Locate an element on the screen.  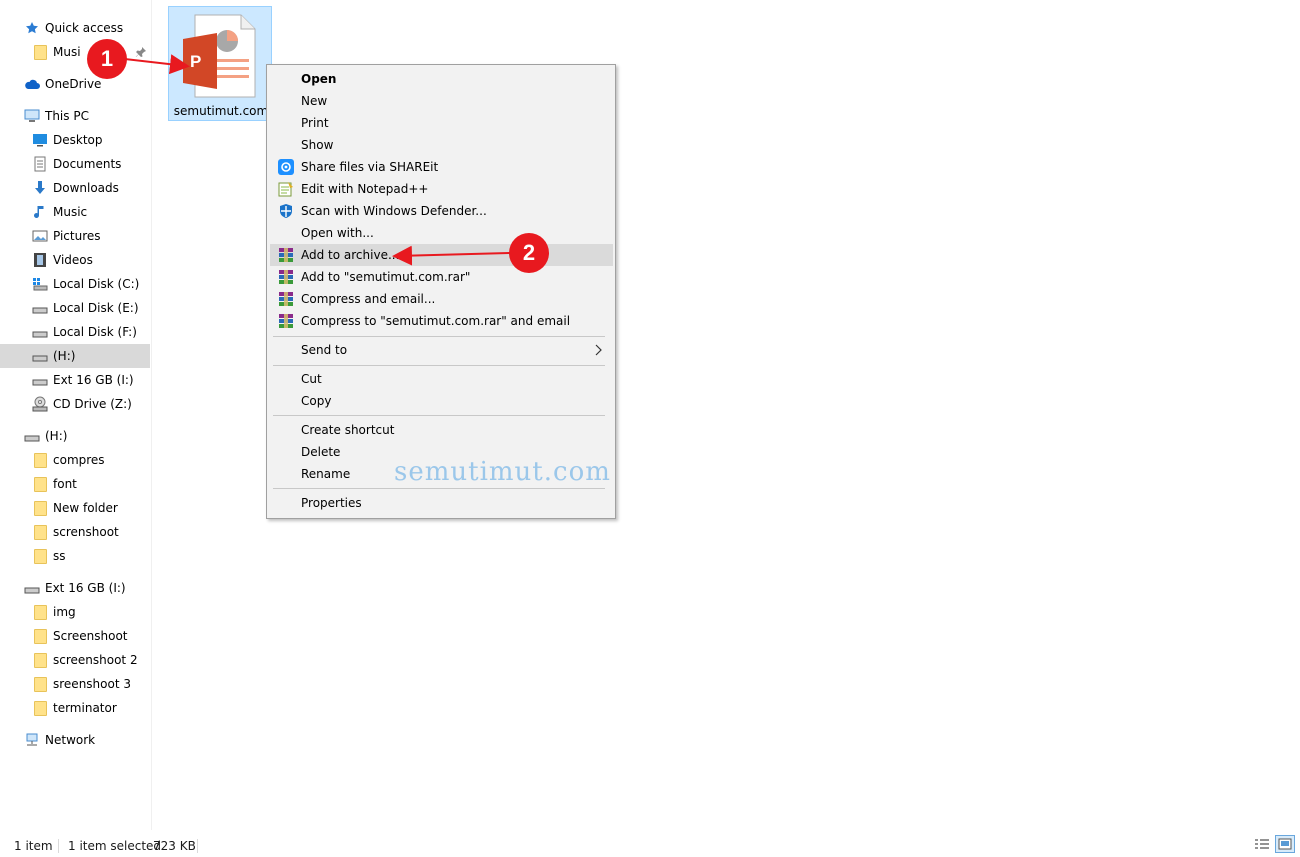
details-view-icon is located at coordinates (1262, 844).